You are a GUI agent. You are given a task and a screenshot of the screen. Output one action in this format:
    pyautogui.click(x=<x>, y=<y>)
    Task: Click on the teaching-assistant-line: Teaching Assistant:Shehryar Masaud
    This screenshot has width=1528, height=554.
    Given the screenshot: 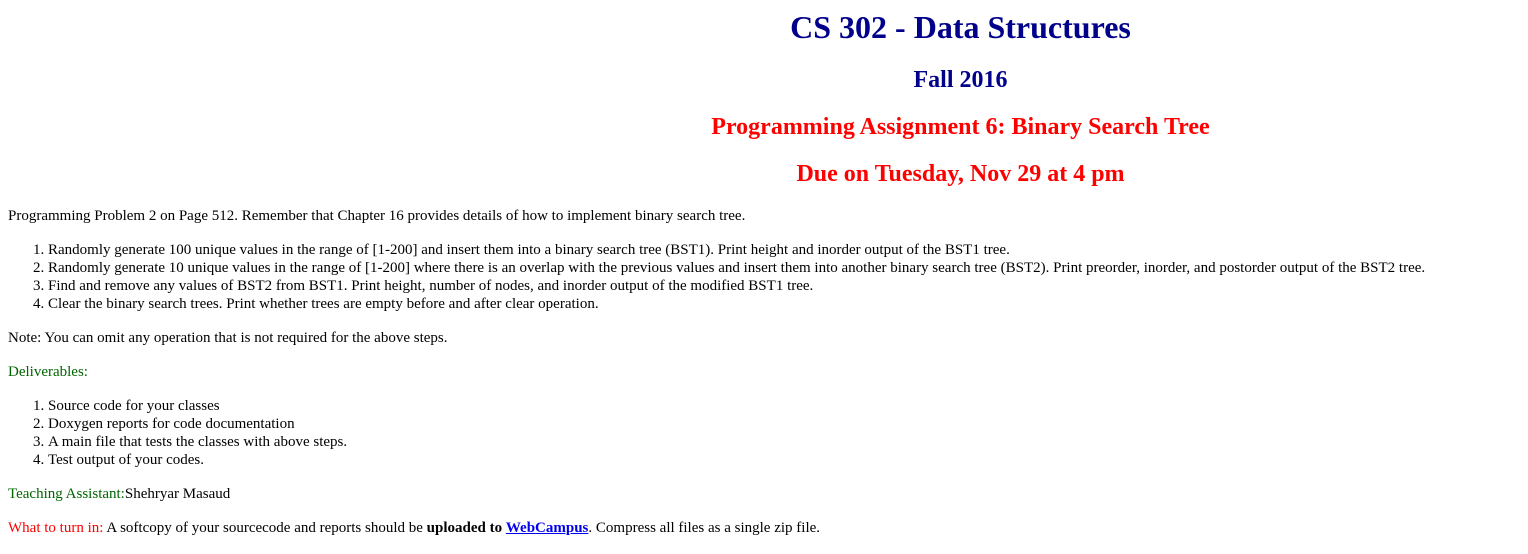 What is the action you would take?
    pyautogui.click(x=119, y=494)
    